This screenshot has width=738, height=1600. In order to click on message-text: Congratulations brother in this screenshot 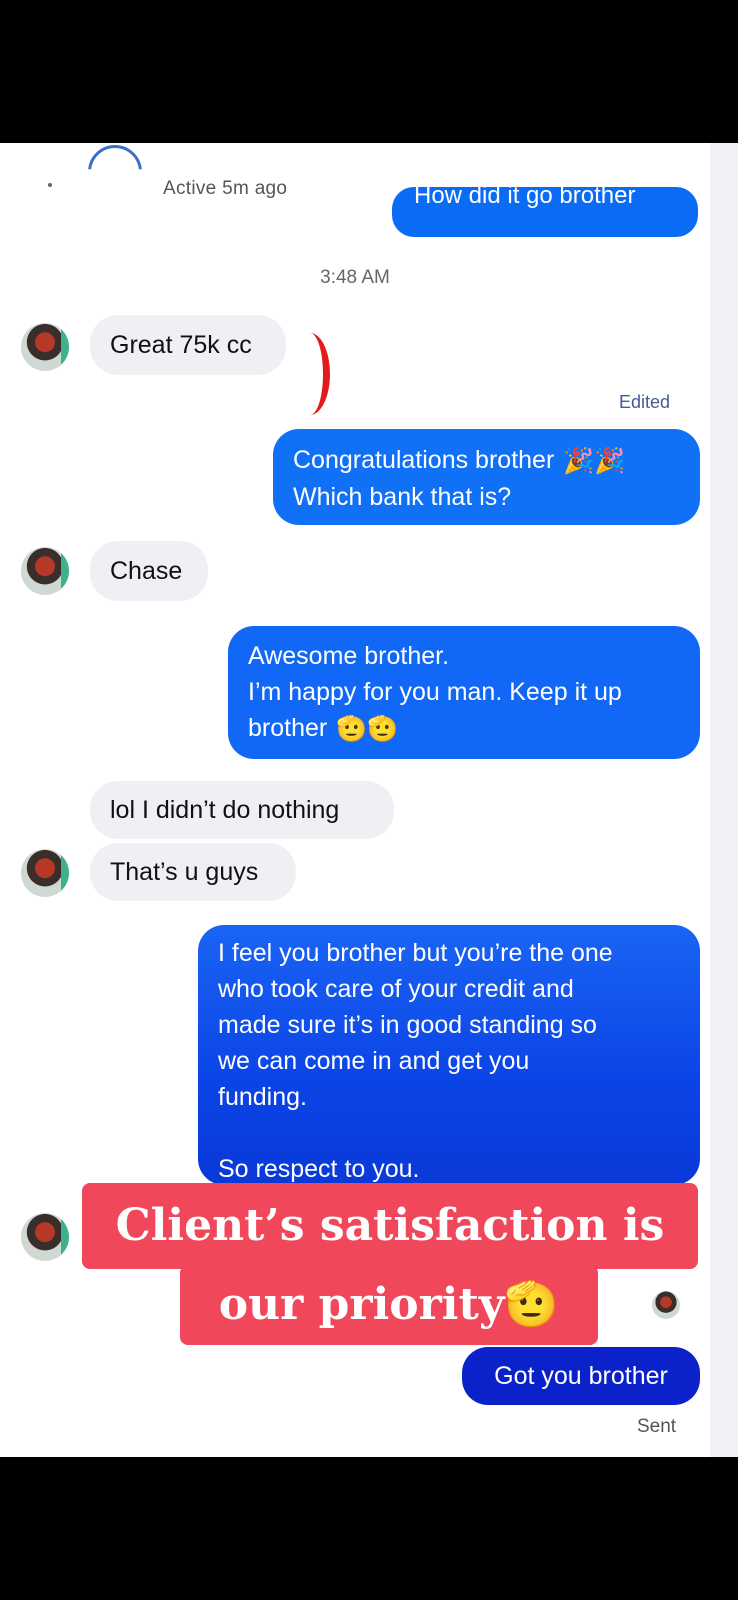, I will do `click(424, 460)`.